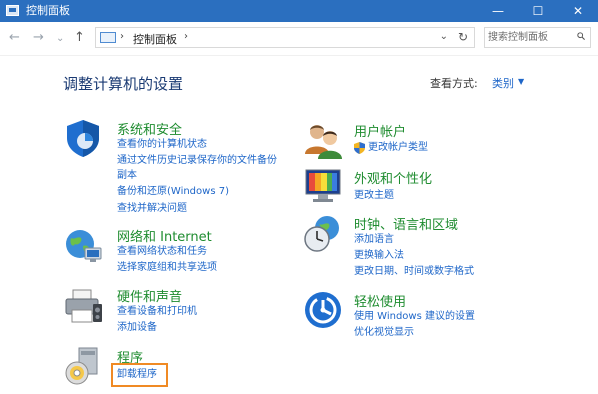  I want to click on address-dropdown-icon: ⌄, so click(444, 36).